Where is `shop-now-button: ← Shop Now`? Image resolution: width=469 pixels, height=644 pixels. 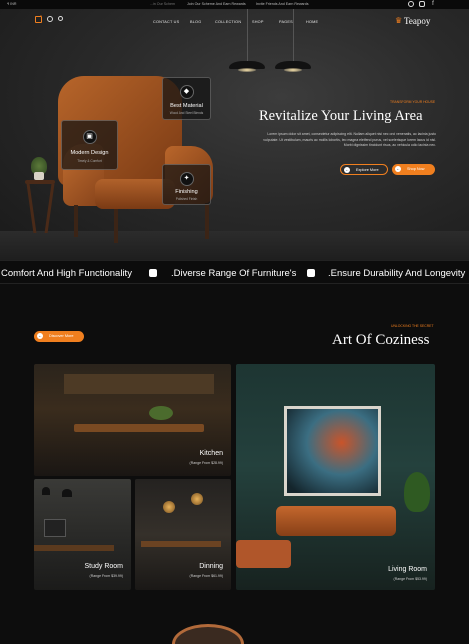 shop-now-button: ← Shop Now is located at coordinates (413, 169).